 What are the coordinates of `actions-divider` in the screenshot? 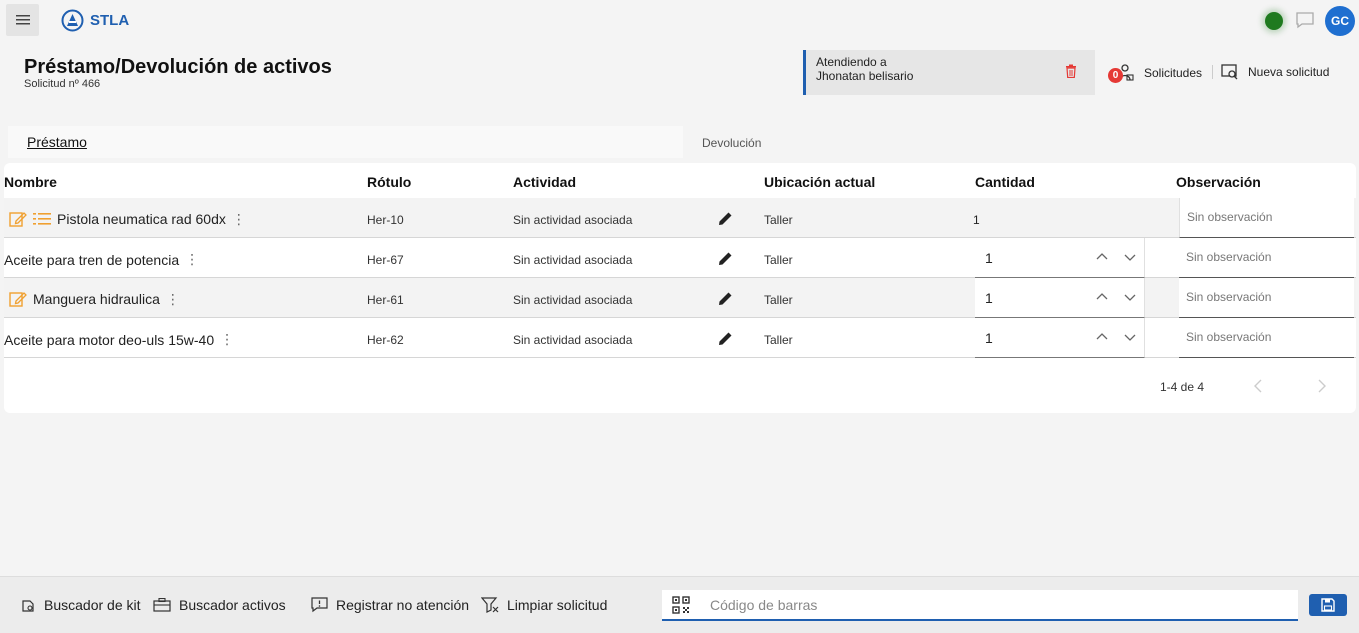 It's located at (1212, 72).